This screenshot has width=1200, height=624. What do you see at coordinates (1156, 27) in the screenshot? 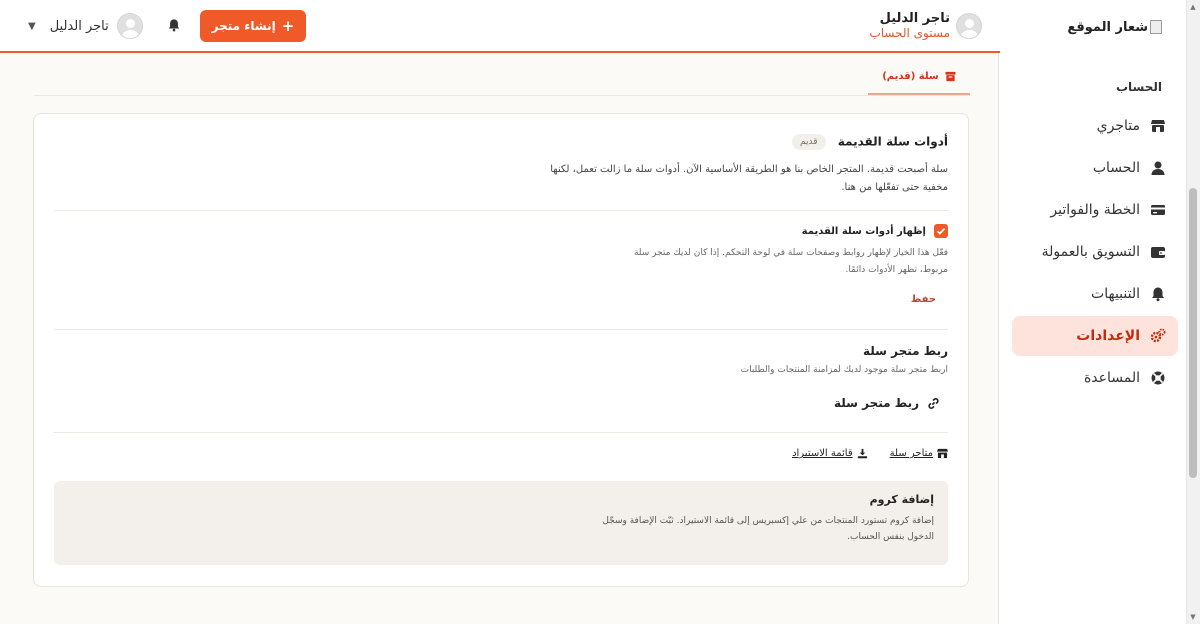
I see `broken-image-icon` at bounding box center [1156, 27].